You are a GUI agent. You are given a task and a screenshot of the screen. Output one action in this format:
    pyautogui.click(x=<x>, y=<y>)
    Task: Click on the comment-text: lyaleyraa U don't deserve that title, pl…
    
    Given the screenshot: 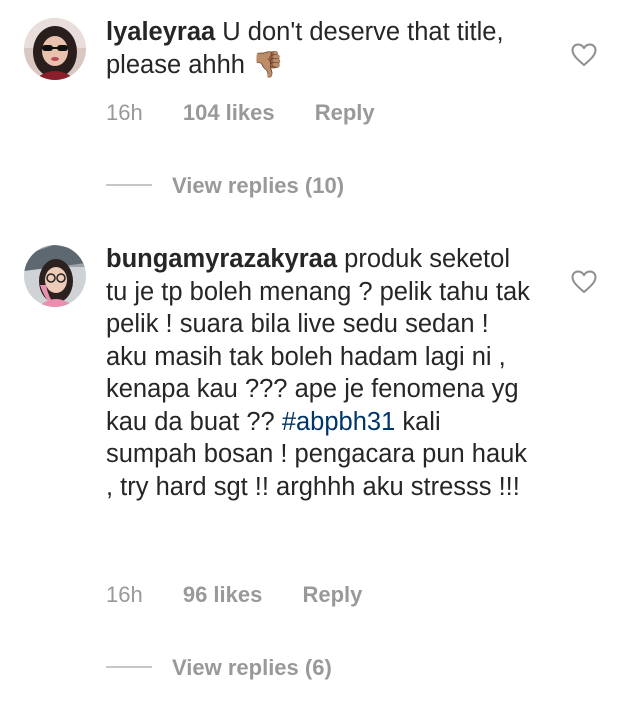 What is the action you would take?
    pyautogui.click(x=321, y=48)
    